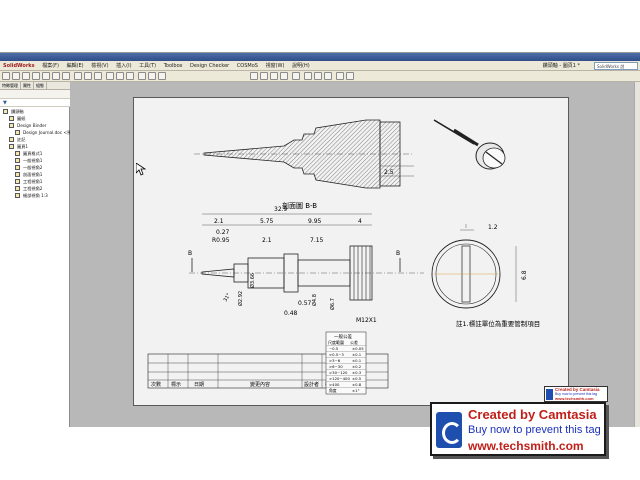 The image size is (640, 480). I want to click on tree-item: 圖紙, so click(35, 118).